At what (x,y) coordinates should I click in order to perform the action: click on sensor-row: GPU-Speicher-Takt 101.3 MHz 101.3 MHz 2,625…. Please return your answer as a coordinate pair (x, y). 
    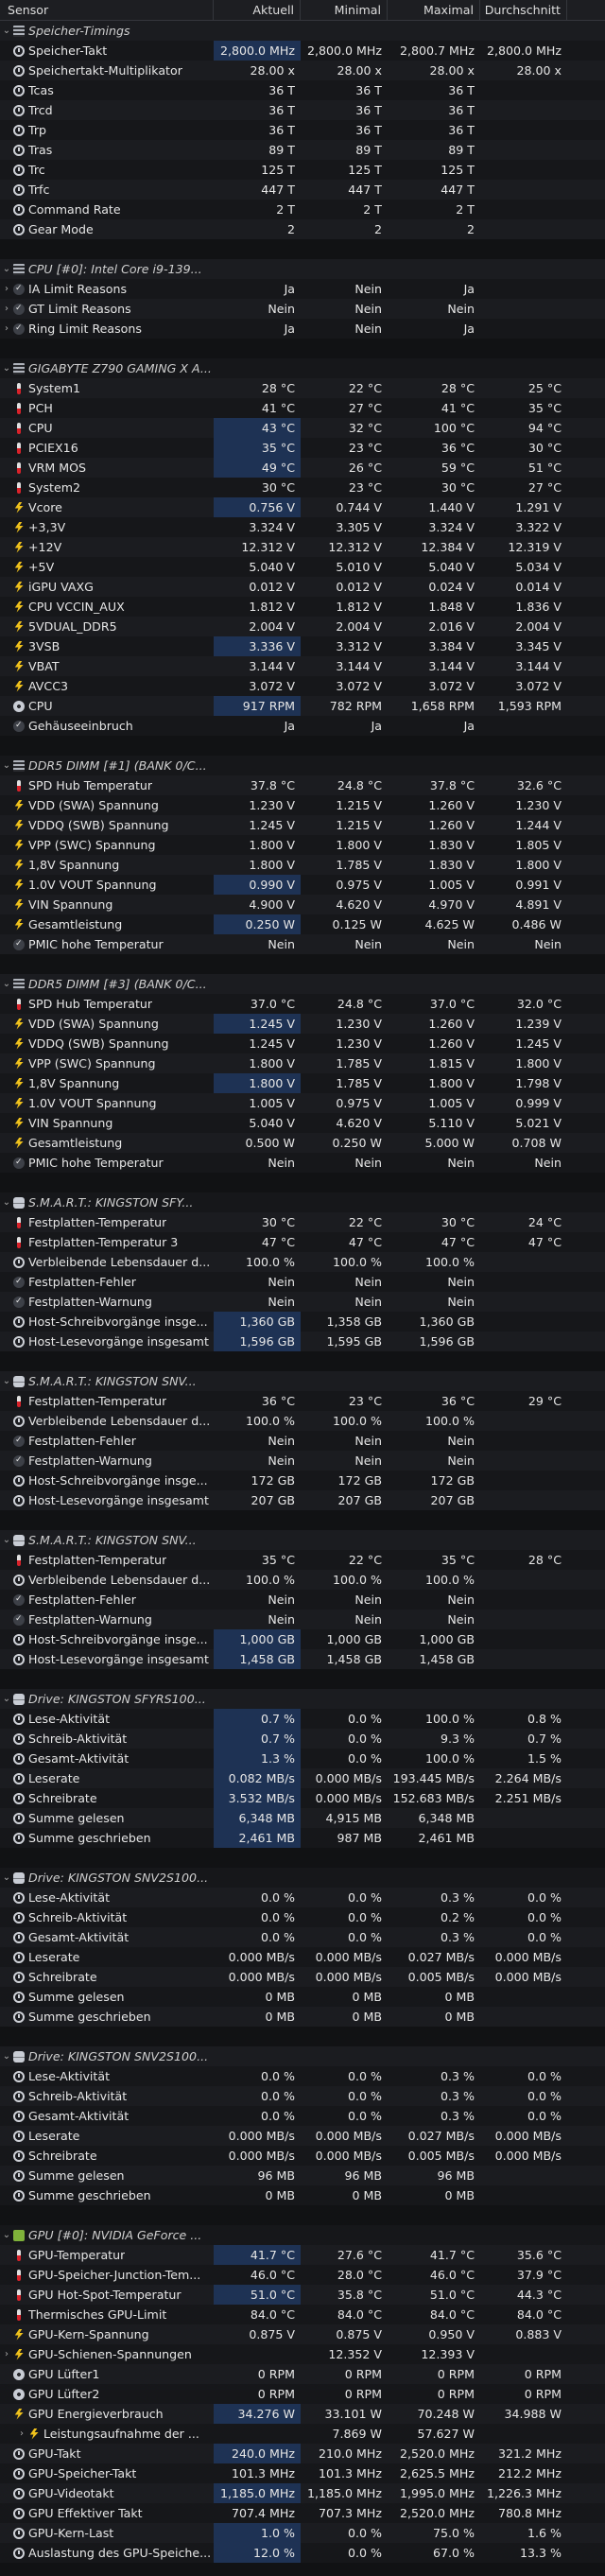
    Looking at the image, I should click on (302, 2473).